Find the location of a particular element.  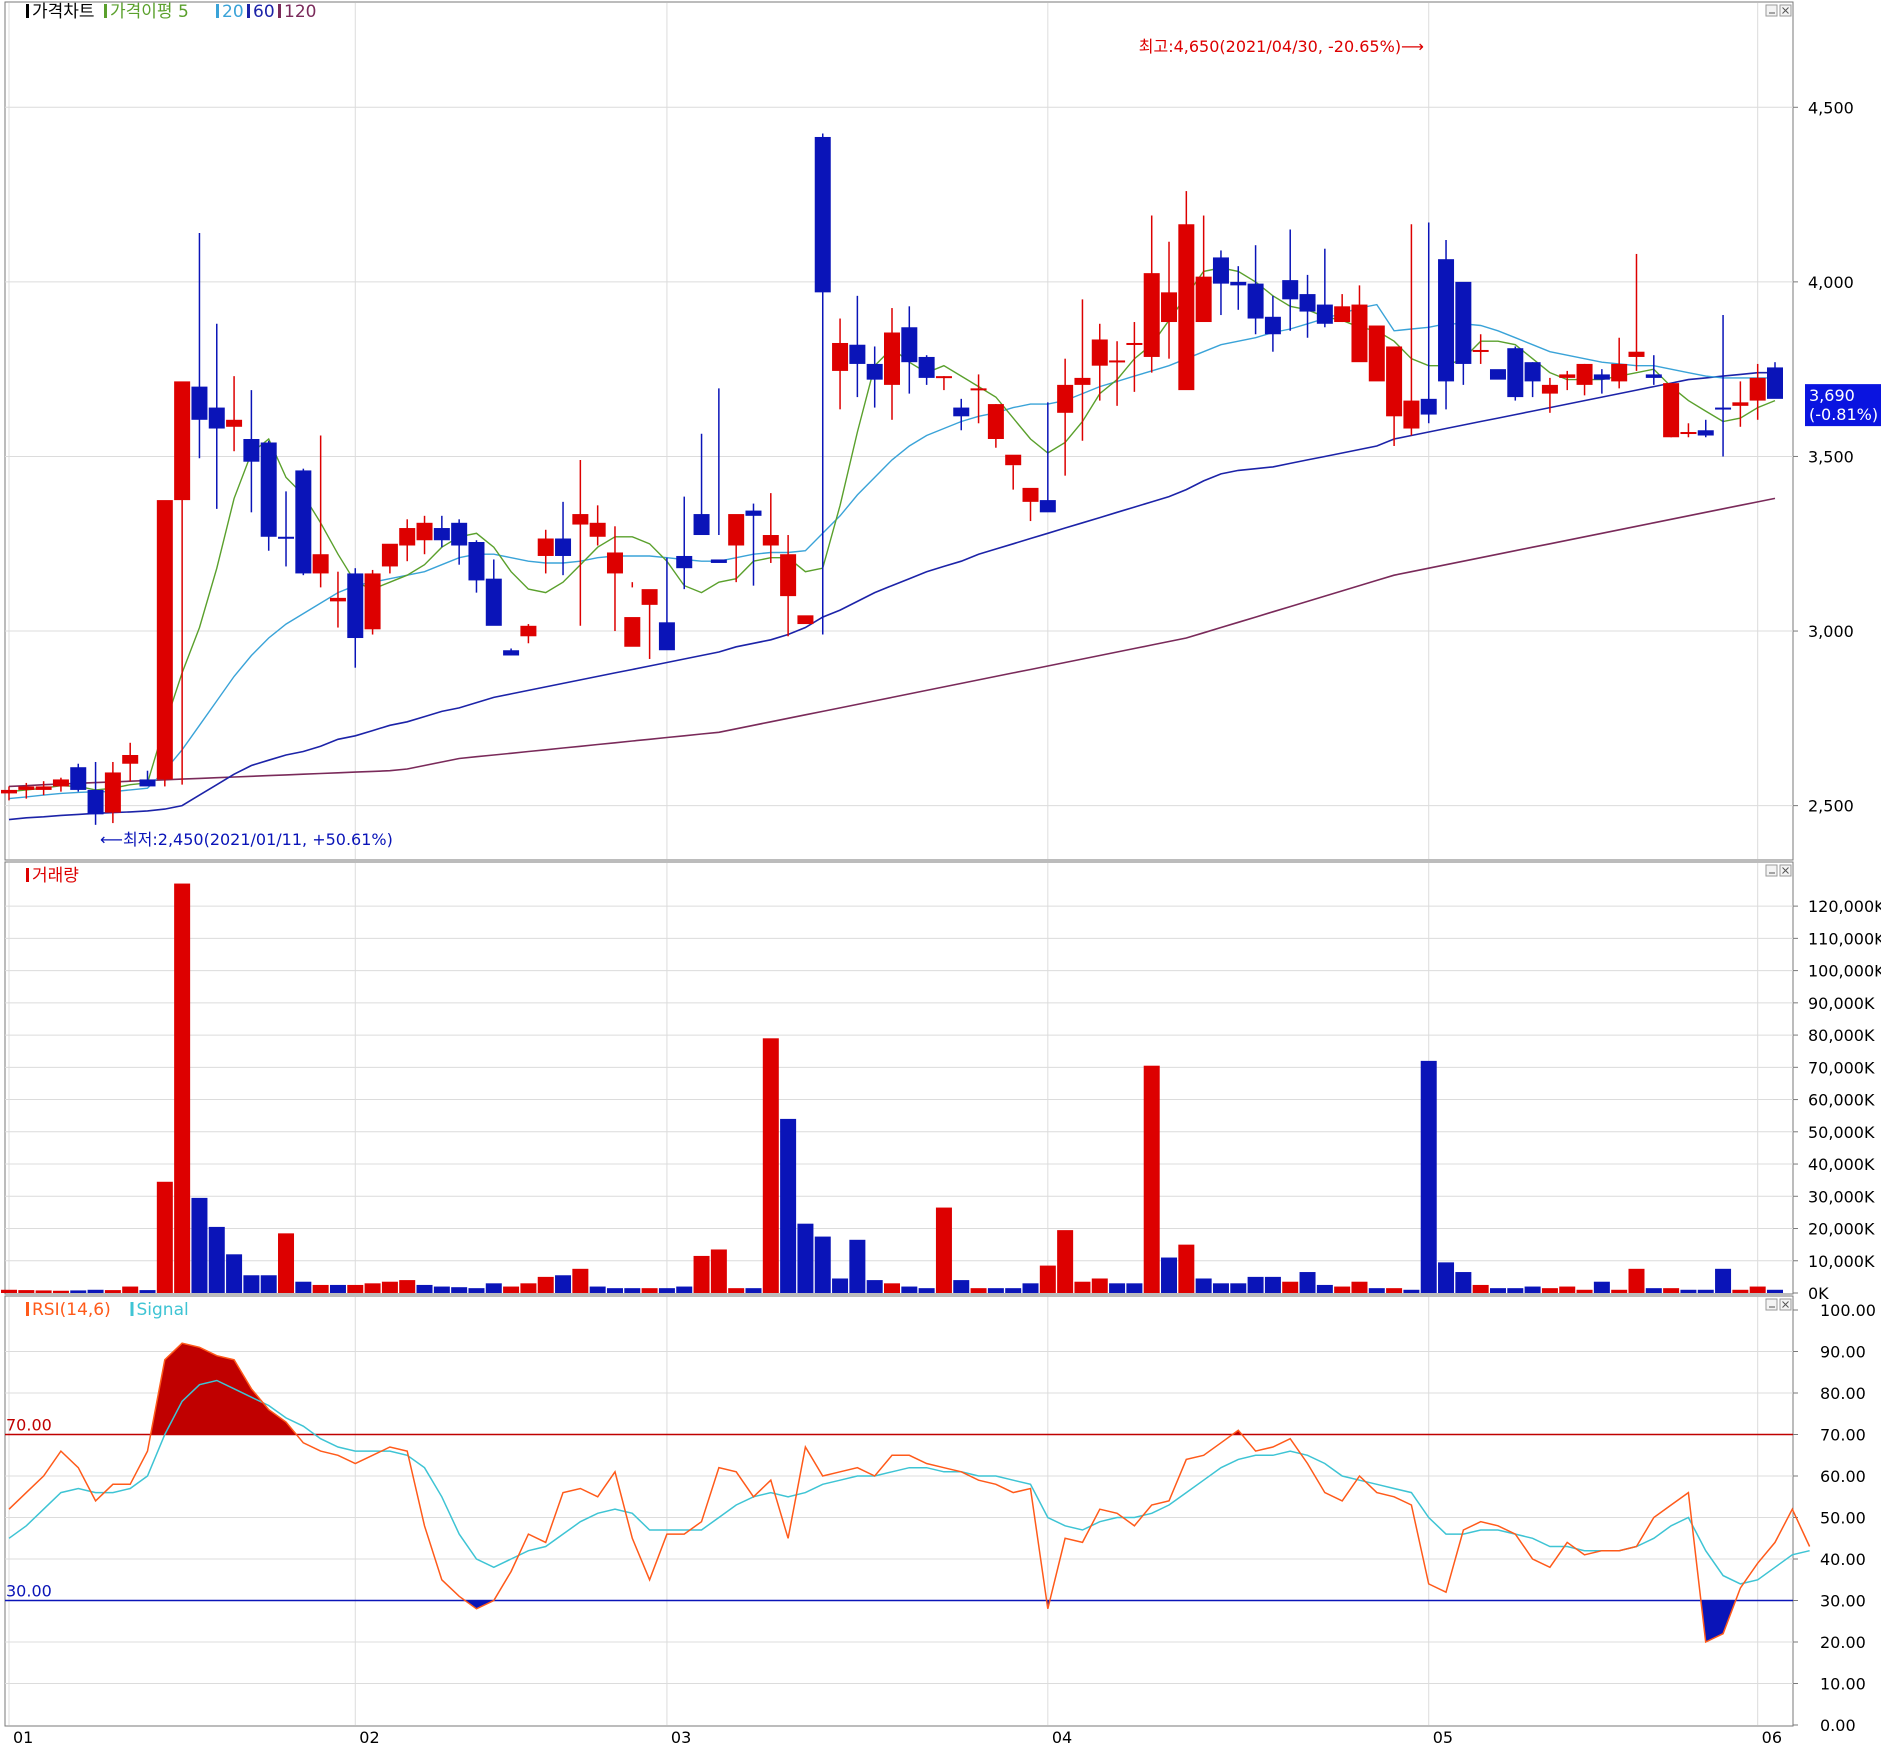

volume-y-tick-label: 10,000K is located at coordinates (1841, 1261).